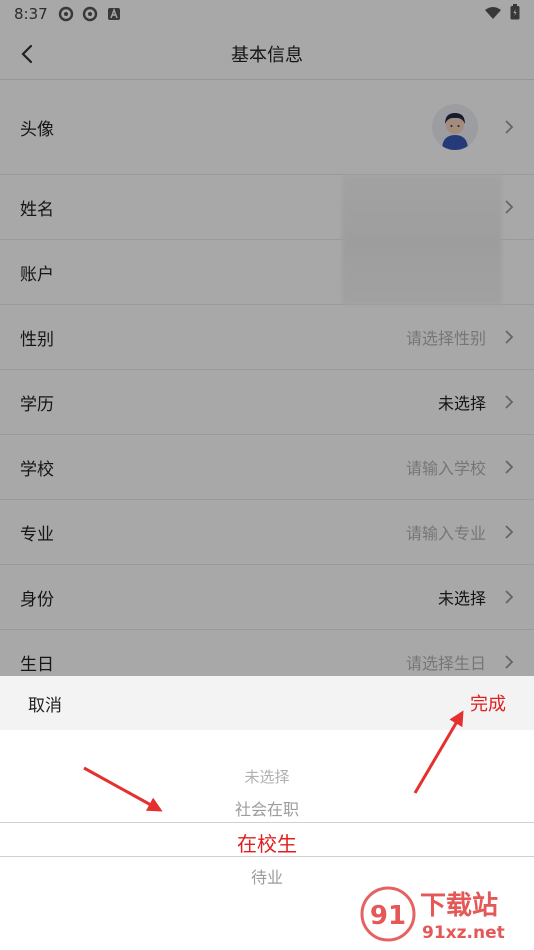 The width and height of the screenshot is (534, 950). What do you see at coordinates (267, 808) in the screenshot?
I see `picker-option: 社会在职` at bounding box center [267, 808].